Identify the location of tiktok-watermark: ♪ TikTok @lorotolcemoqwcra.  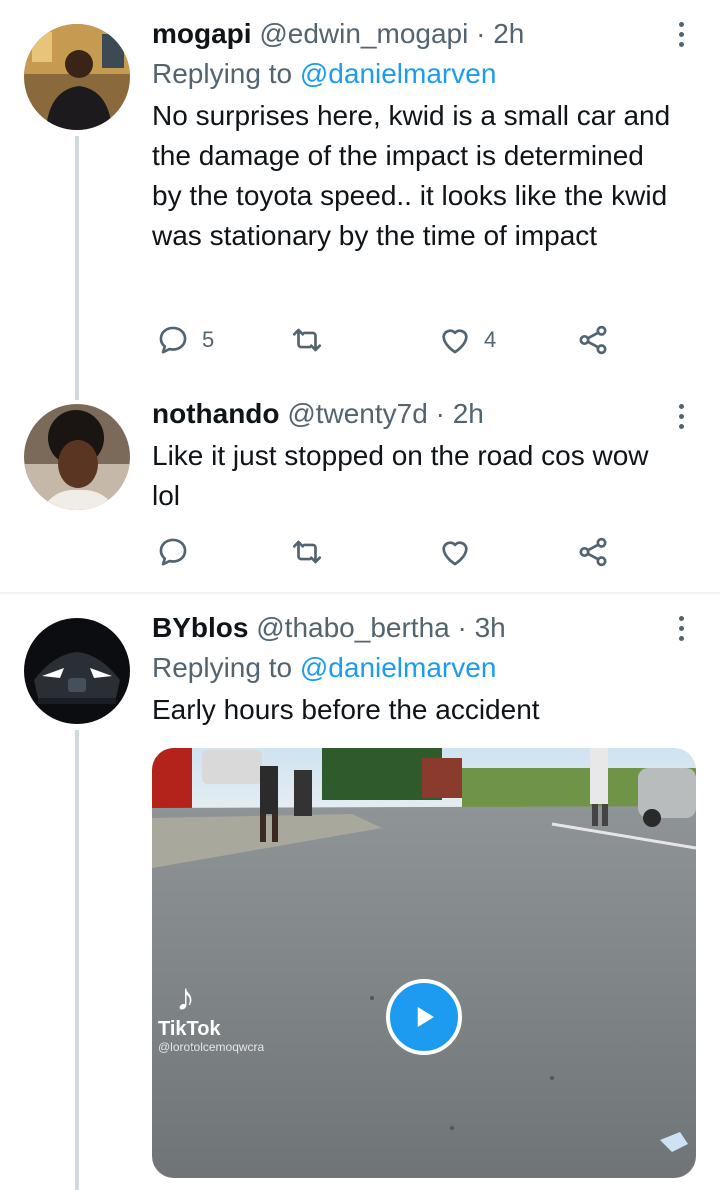
(211, 1016).